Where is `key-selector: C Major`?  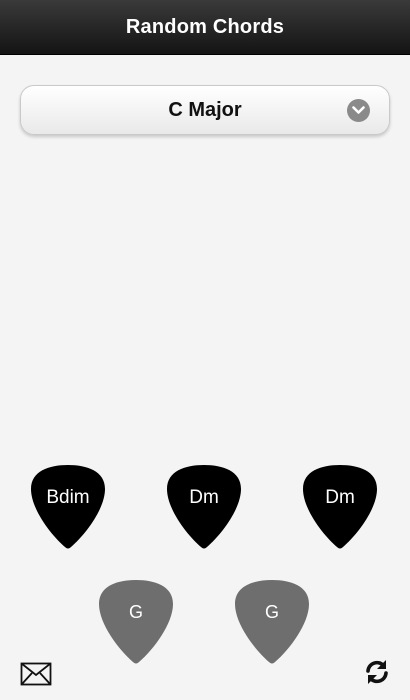 key-selector: C Major is located at coordinates (205, 110).